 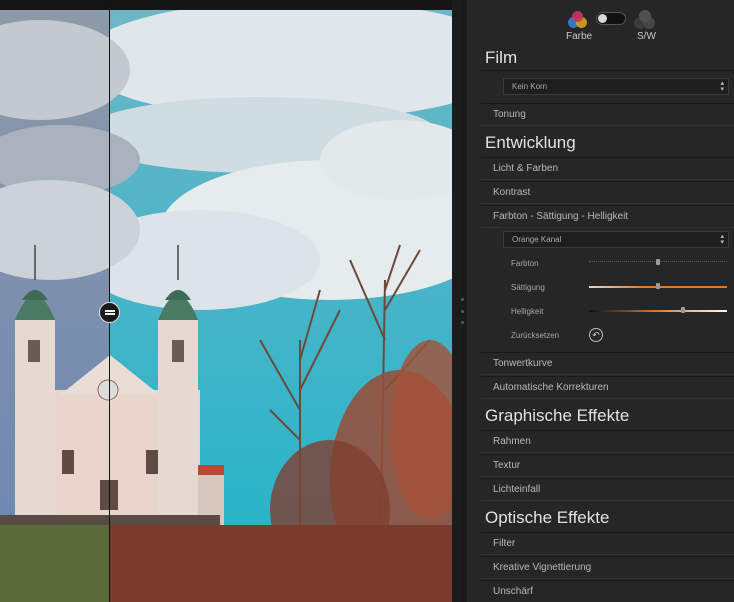 What do you see at coordinates (530, 143) in the screenshot?
I see `section-title-entwicklung: Entwicklung` at bounding box center [530, 143].